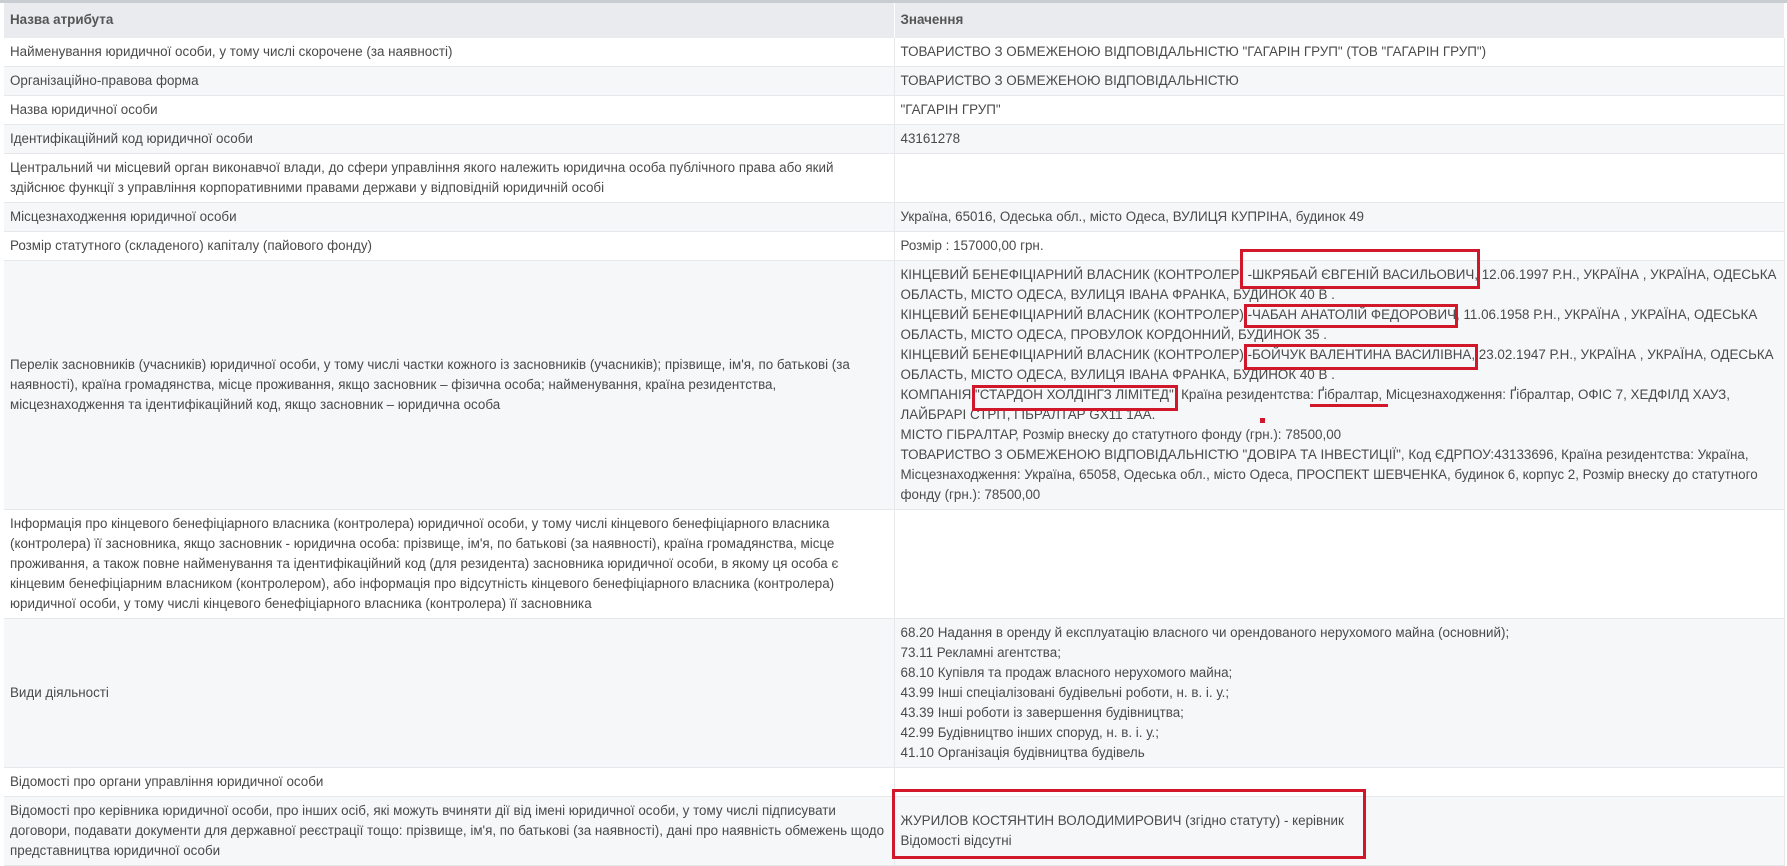  Describe the element at coordinates (1022, 752) in the screenshot. I see `value-line: 41.10 Організація будівництва будівель` at that location.